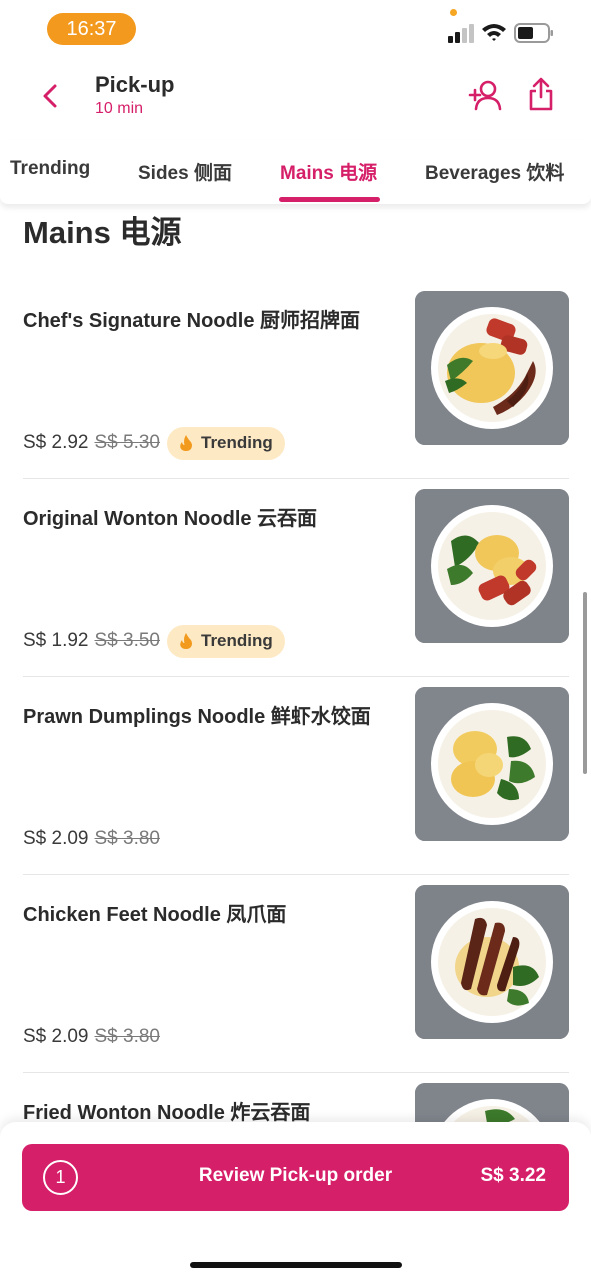 Image resolution: width=591 pixels, height=1280 pixels. Describe the element at coordinates (192, 321) in the screenshot. I see `item-name: Chef's Signature Noodle 厨师招牌面` at that location.